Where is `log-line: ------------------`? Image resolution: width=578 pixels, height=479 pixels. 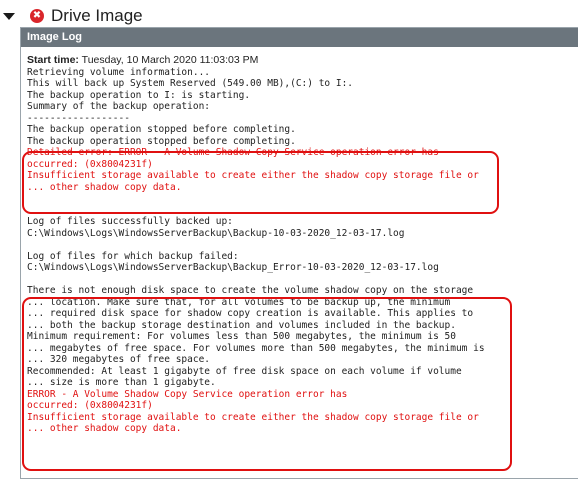 log-line: ------------------ is located at coordinates (78, 118).